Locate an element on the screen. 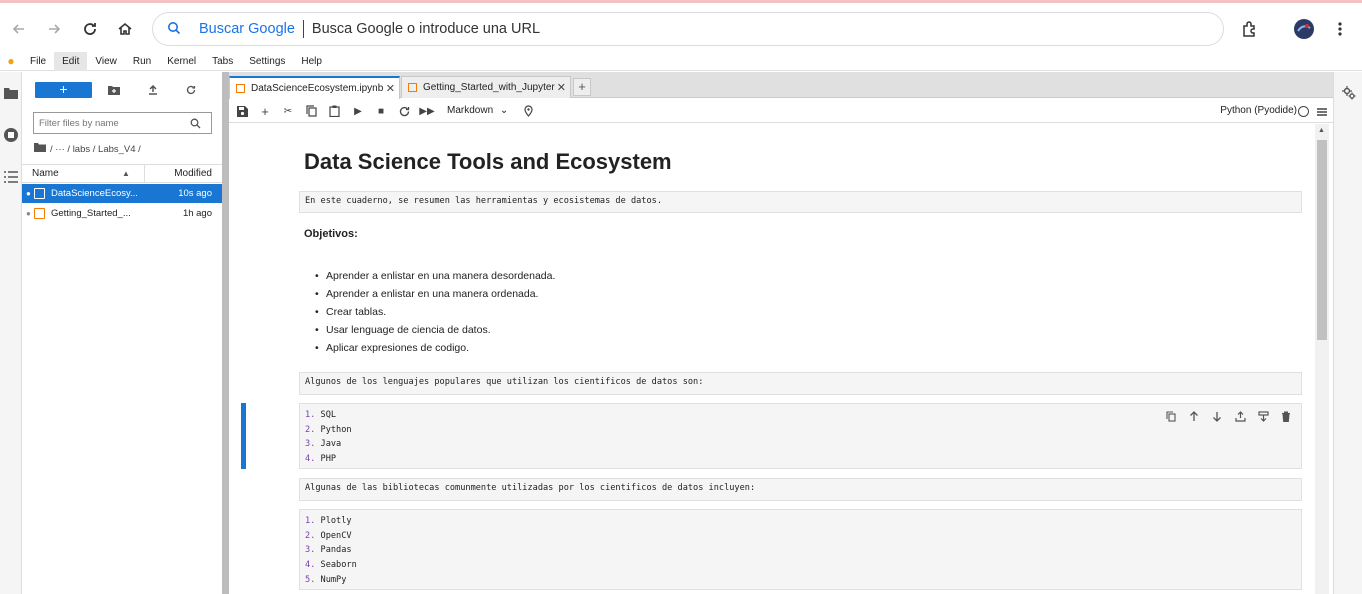 The width and height of the screenshot is (1362, 594). file-browser-toolbar: + is located at coordinates (122, 90).